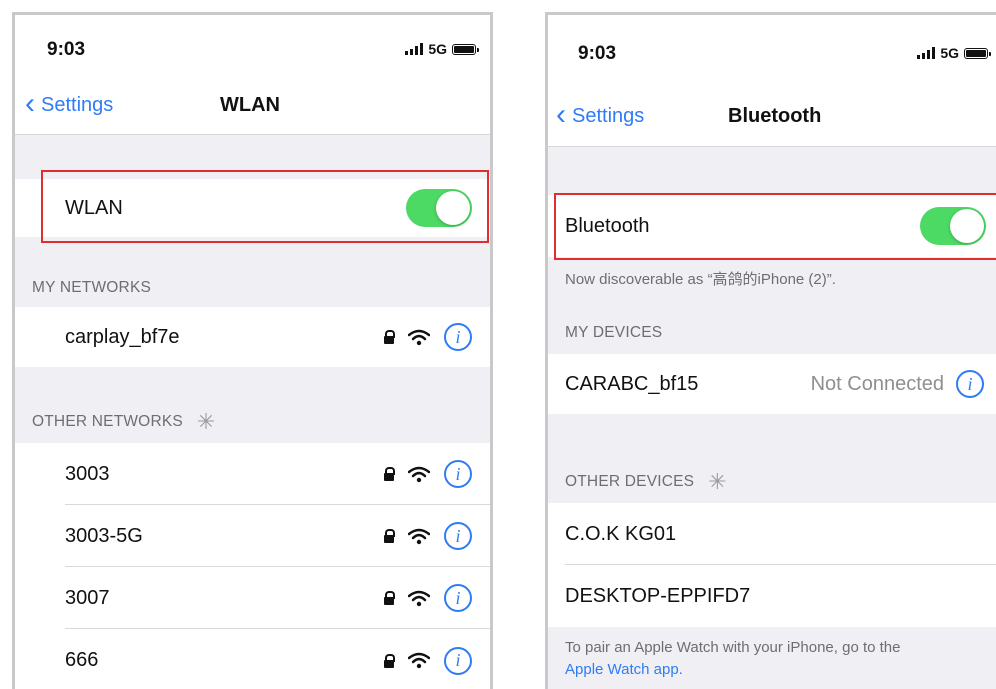 This screenshot has height=689, width=996. I want to click on device-row: CARABC_bf15 Not Connected i, so click(772, 384).